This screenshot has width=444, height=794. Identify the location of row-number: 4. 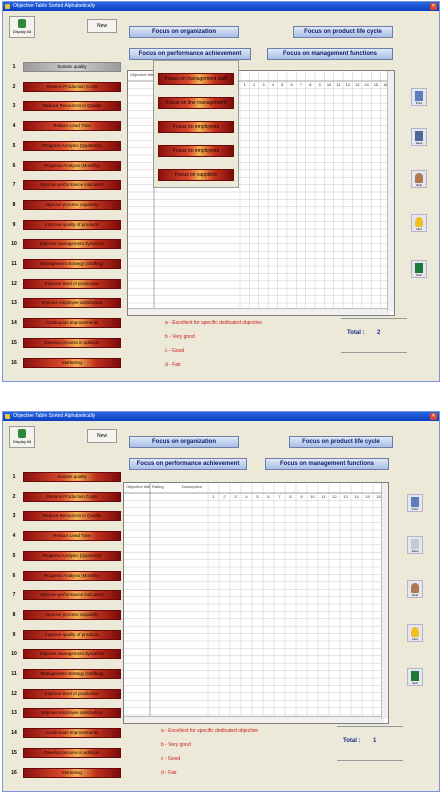
(14, 126).